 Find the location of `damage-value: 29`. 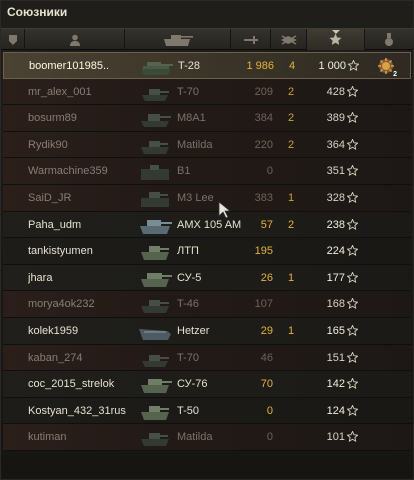

damage-value: 29 is located at coordinates (266, 330).